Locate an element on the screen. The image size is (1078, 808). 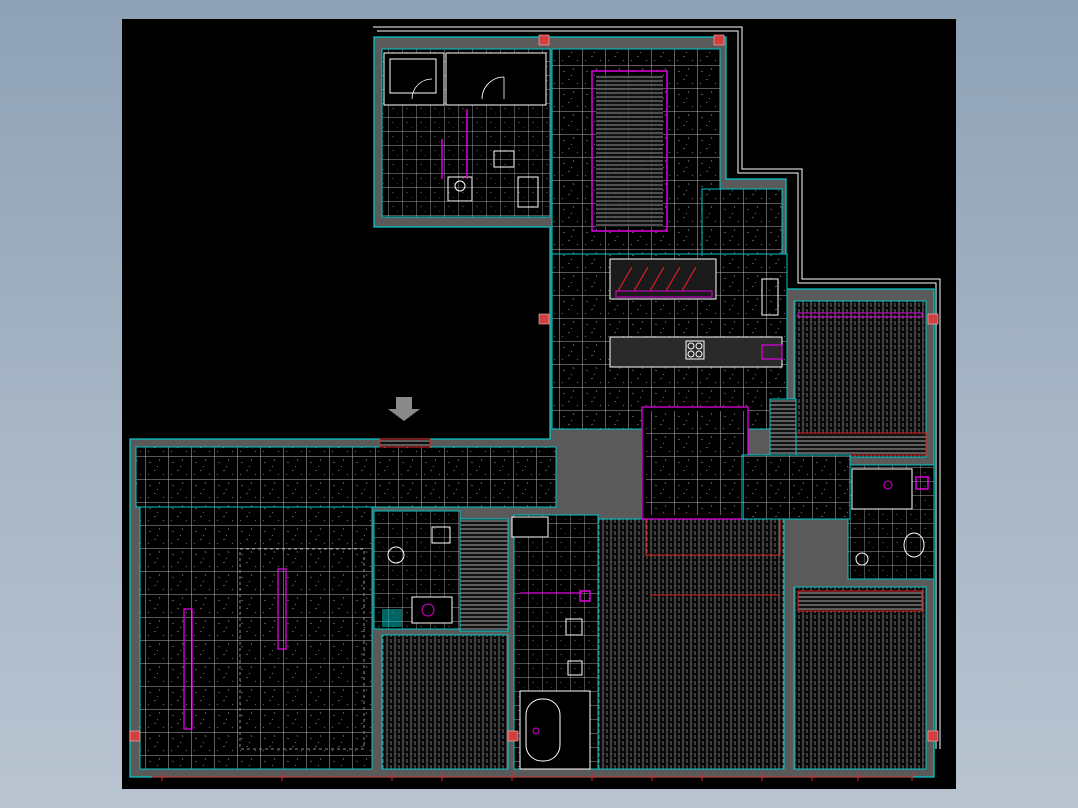
down-arrow-icon is located at coordinates (404, 409).